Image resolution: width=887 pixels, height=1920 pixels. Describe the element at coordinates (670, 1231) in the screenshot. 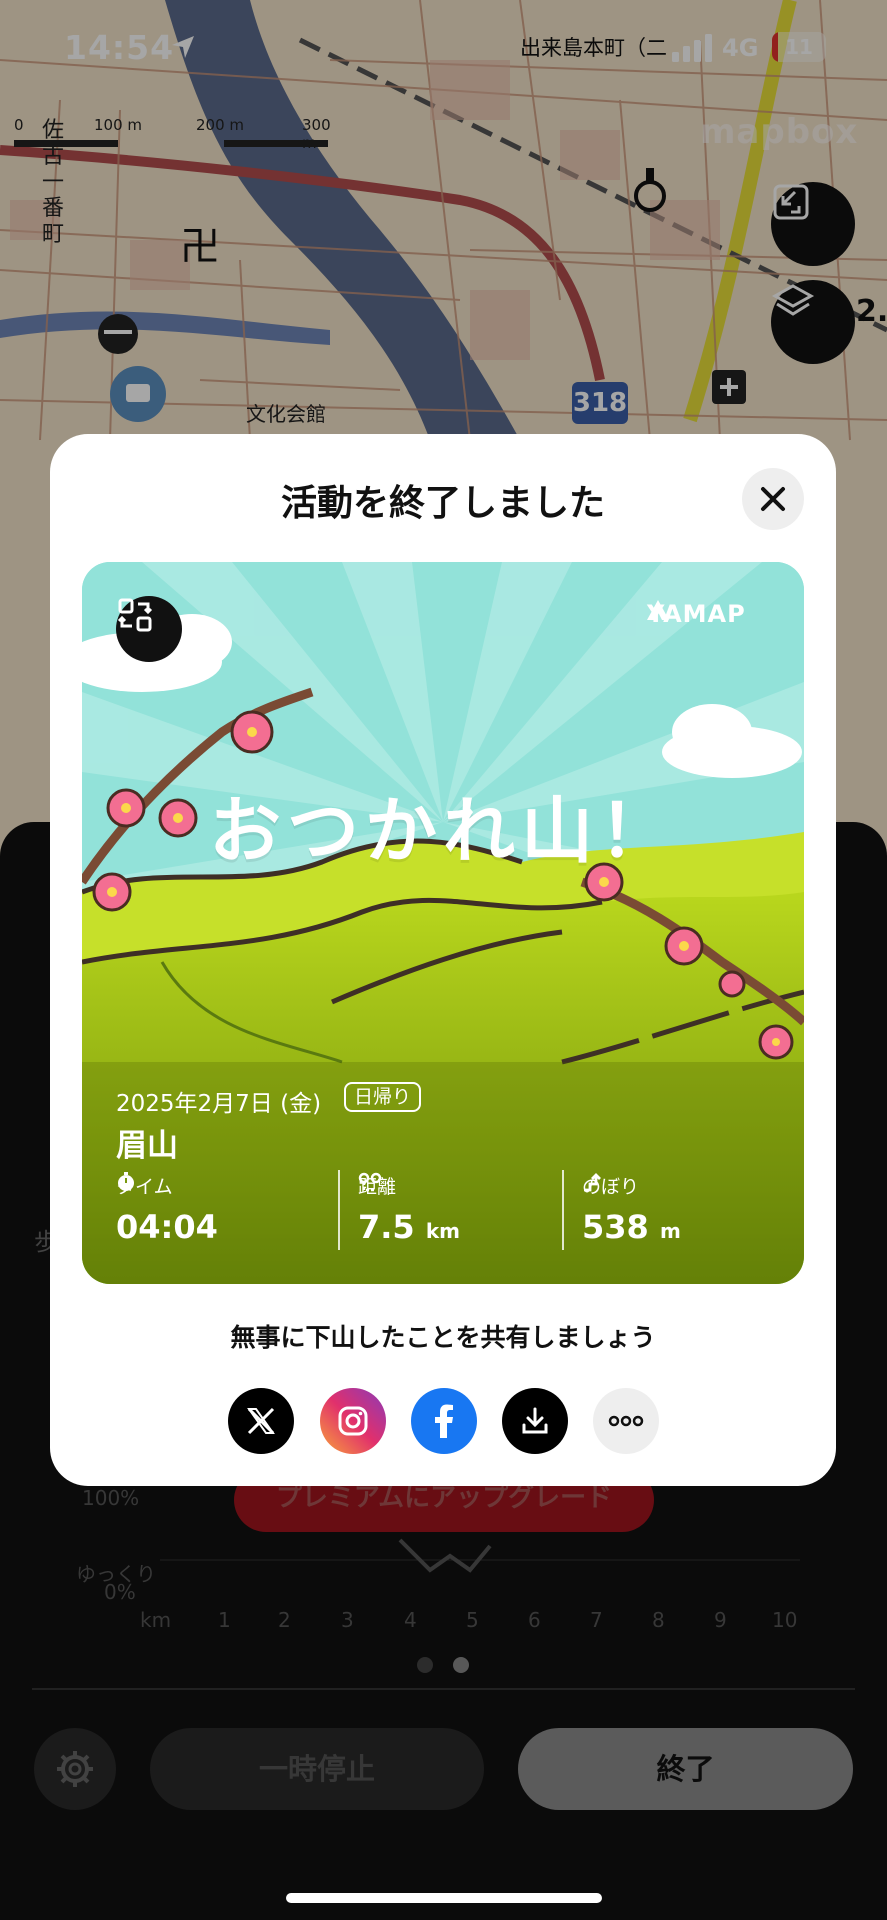

I see `stat-ascent-unit: m` at that location.